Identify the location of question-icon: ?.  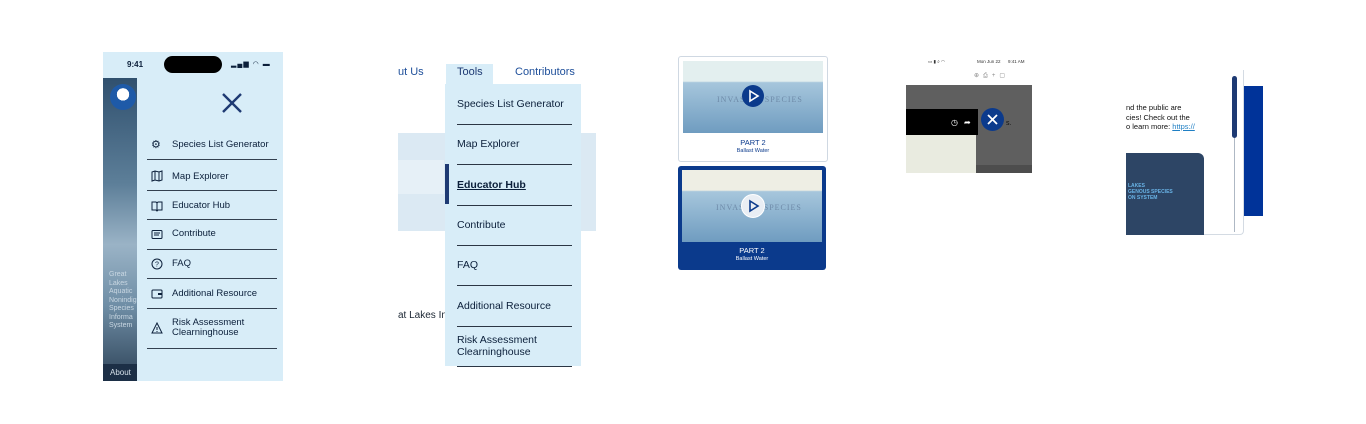
(157, 264).